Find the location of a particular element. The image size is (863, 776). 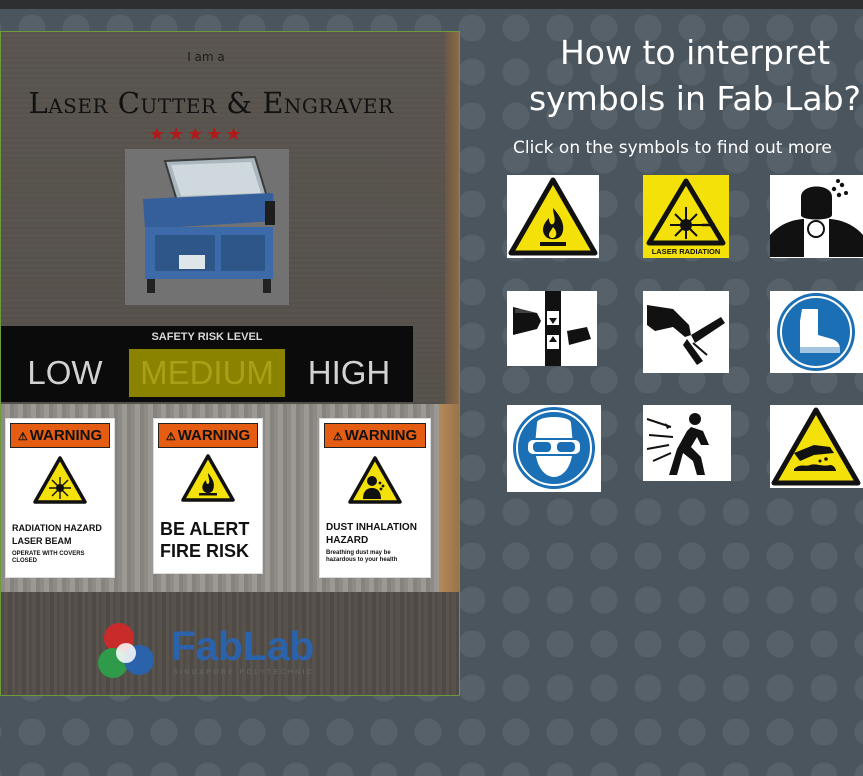

symbol-dust-mask is located at coordinates (816, 216).